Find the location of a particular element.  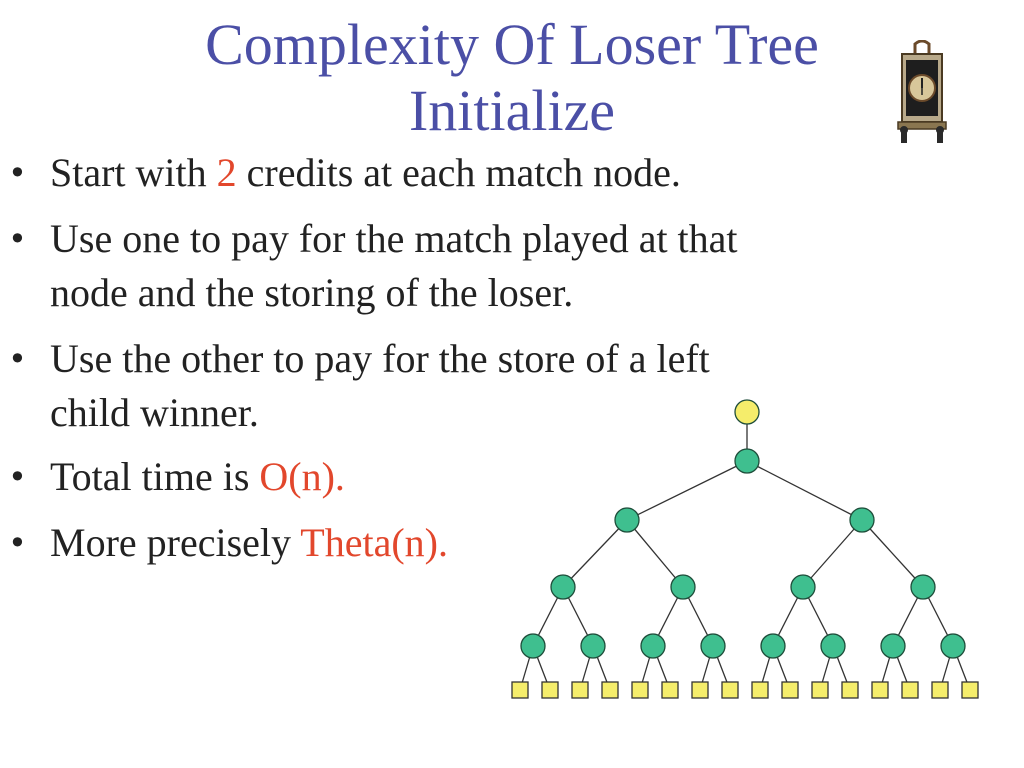

root-node is located at coordinates (747, 412).